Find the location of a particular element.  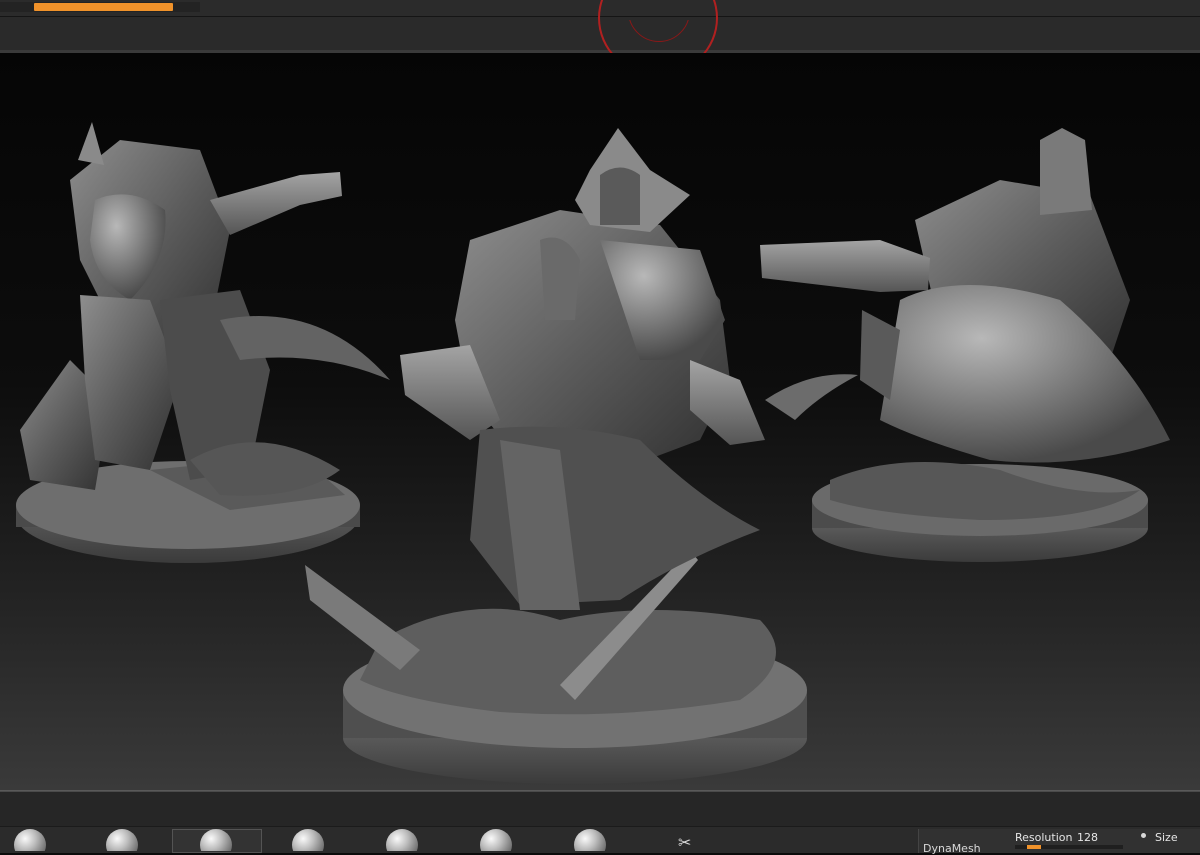

resolution-slider-fill is located at coordinates (1034, 847).